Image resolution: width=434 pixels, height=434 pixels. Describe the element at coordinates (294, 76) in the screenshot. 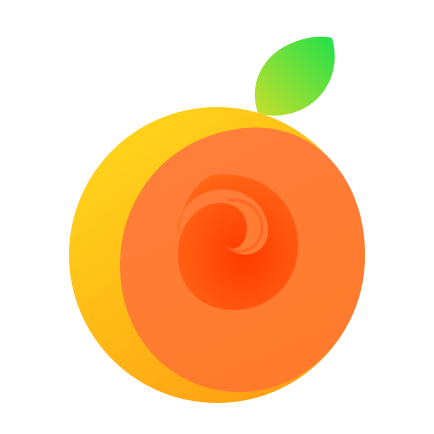

I see `leaf-icon` at that location.